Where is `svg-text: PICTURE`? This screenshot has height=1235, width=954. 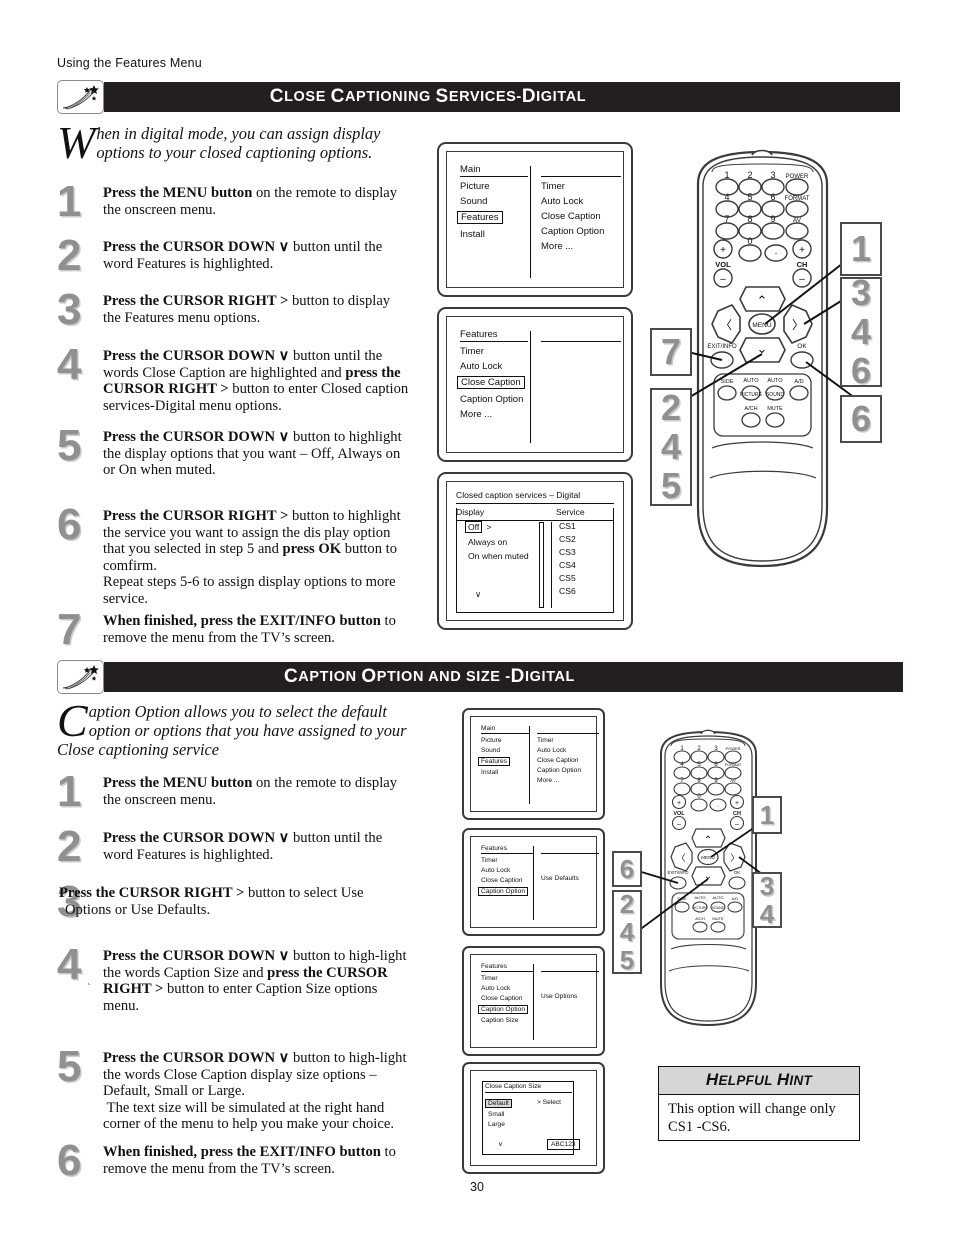
svg-text: PICTURE is located at coordinates (751, 395).